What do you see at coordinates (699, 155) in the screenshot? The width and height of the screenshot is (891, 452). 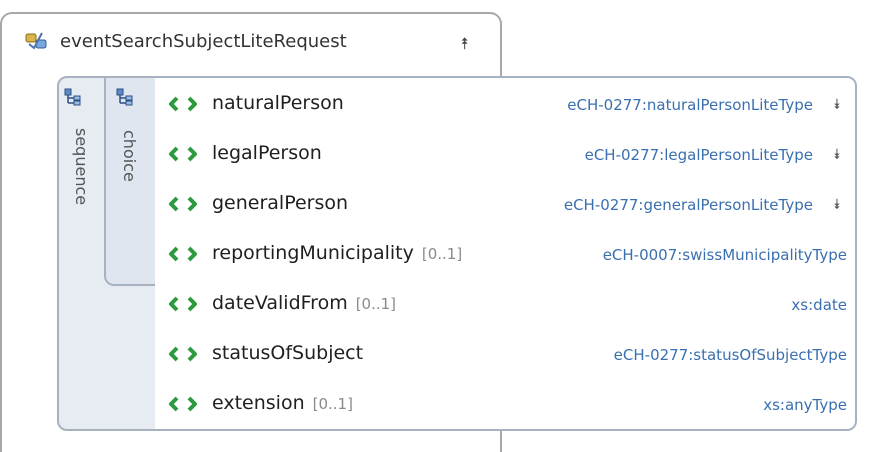 I see `element-type: eCH-0277:legalPersonLiteType` at bounding box center [699, 155].